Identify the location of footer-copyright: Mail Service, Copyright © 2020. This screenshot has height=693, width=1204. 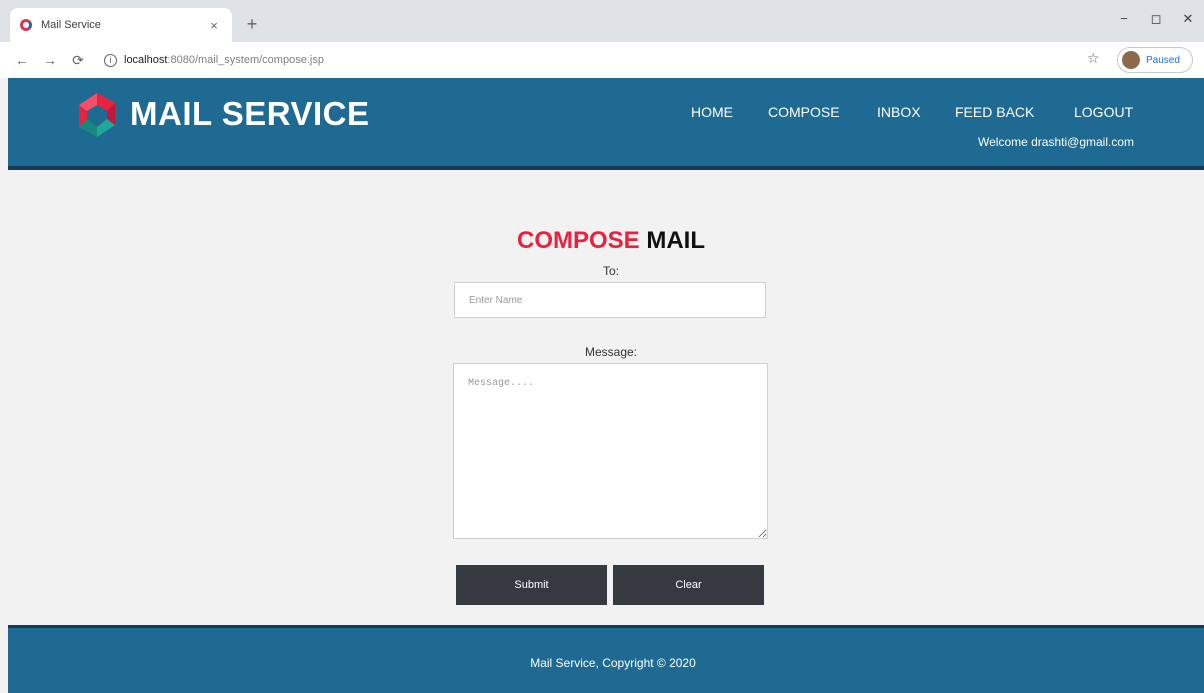
(613, 663).